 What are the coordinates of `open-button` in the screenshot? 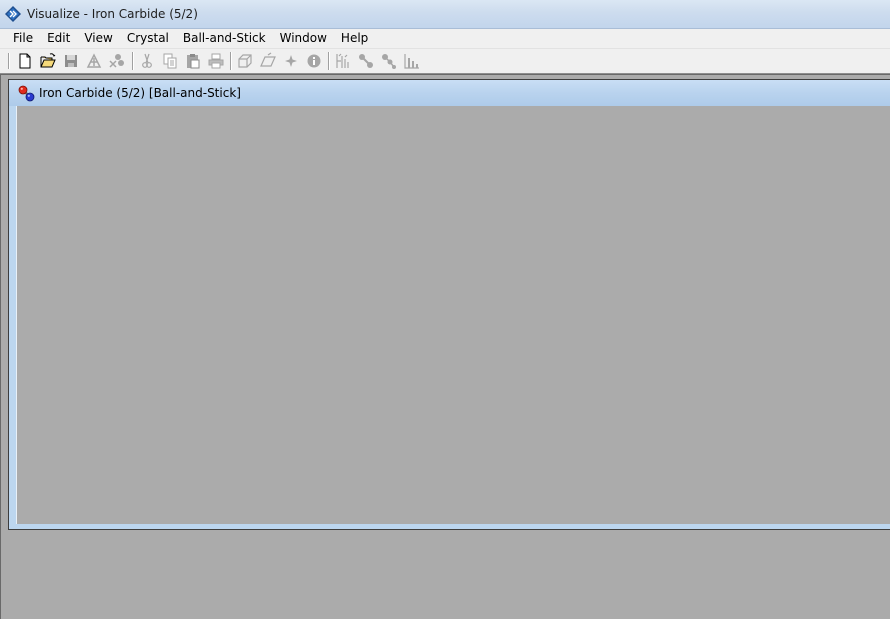 It's located at (48, 61).